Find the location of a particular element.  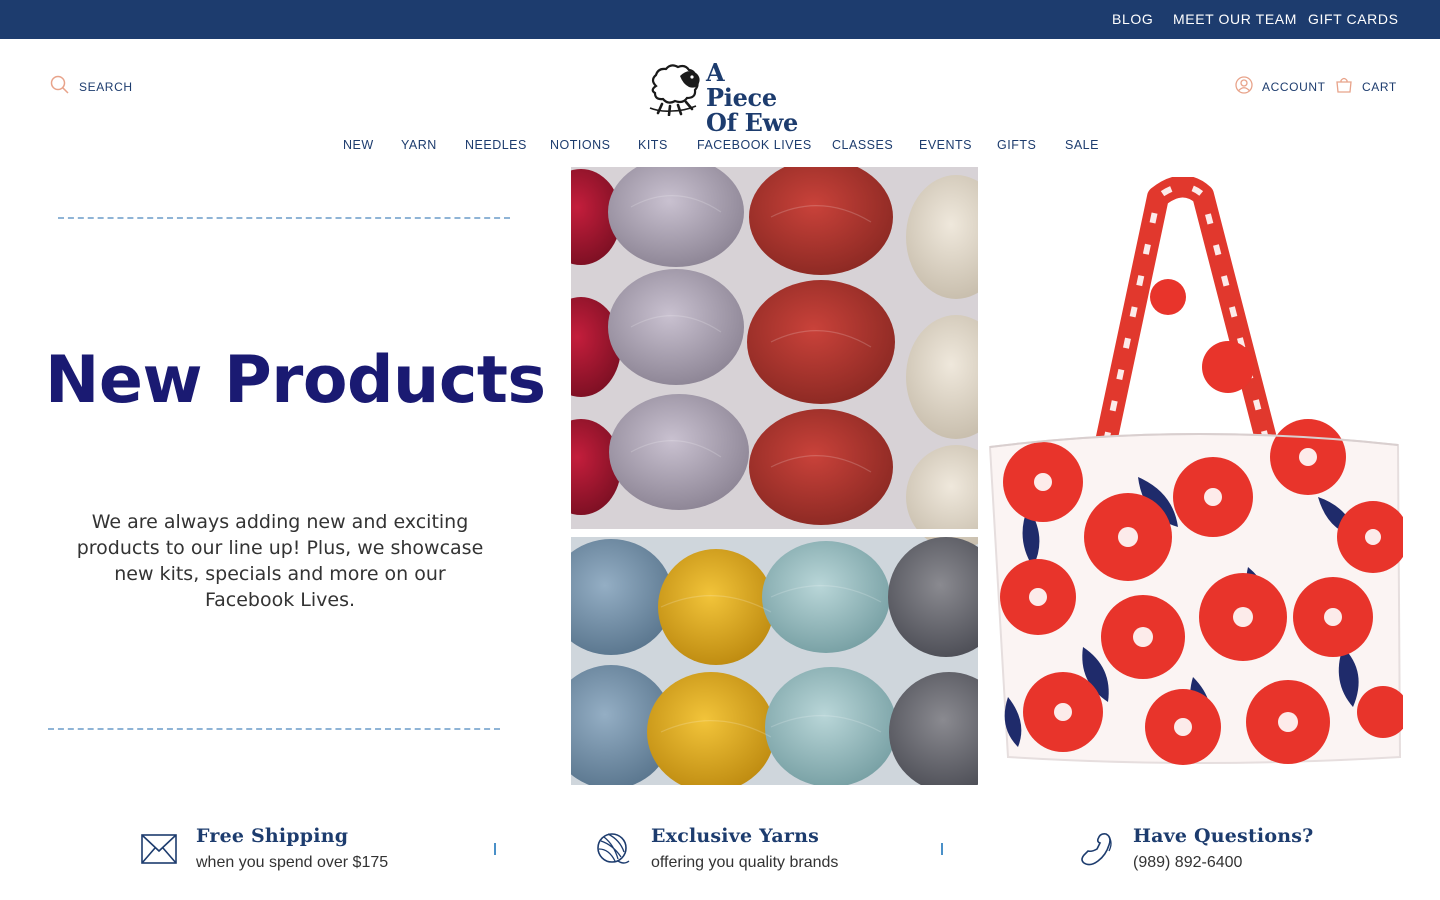

search-icon is located at coordinates (59, 87).